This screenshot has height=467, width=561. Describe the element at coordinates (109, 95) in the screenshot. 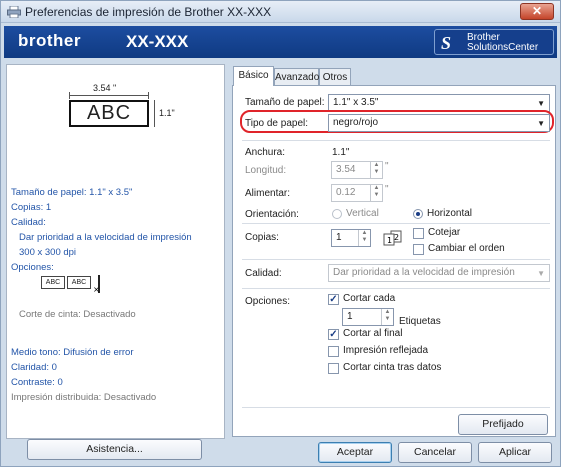

I see `preview-width-line` at that location.